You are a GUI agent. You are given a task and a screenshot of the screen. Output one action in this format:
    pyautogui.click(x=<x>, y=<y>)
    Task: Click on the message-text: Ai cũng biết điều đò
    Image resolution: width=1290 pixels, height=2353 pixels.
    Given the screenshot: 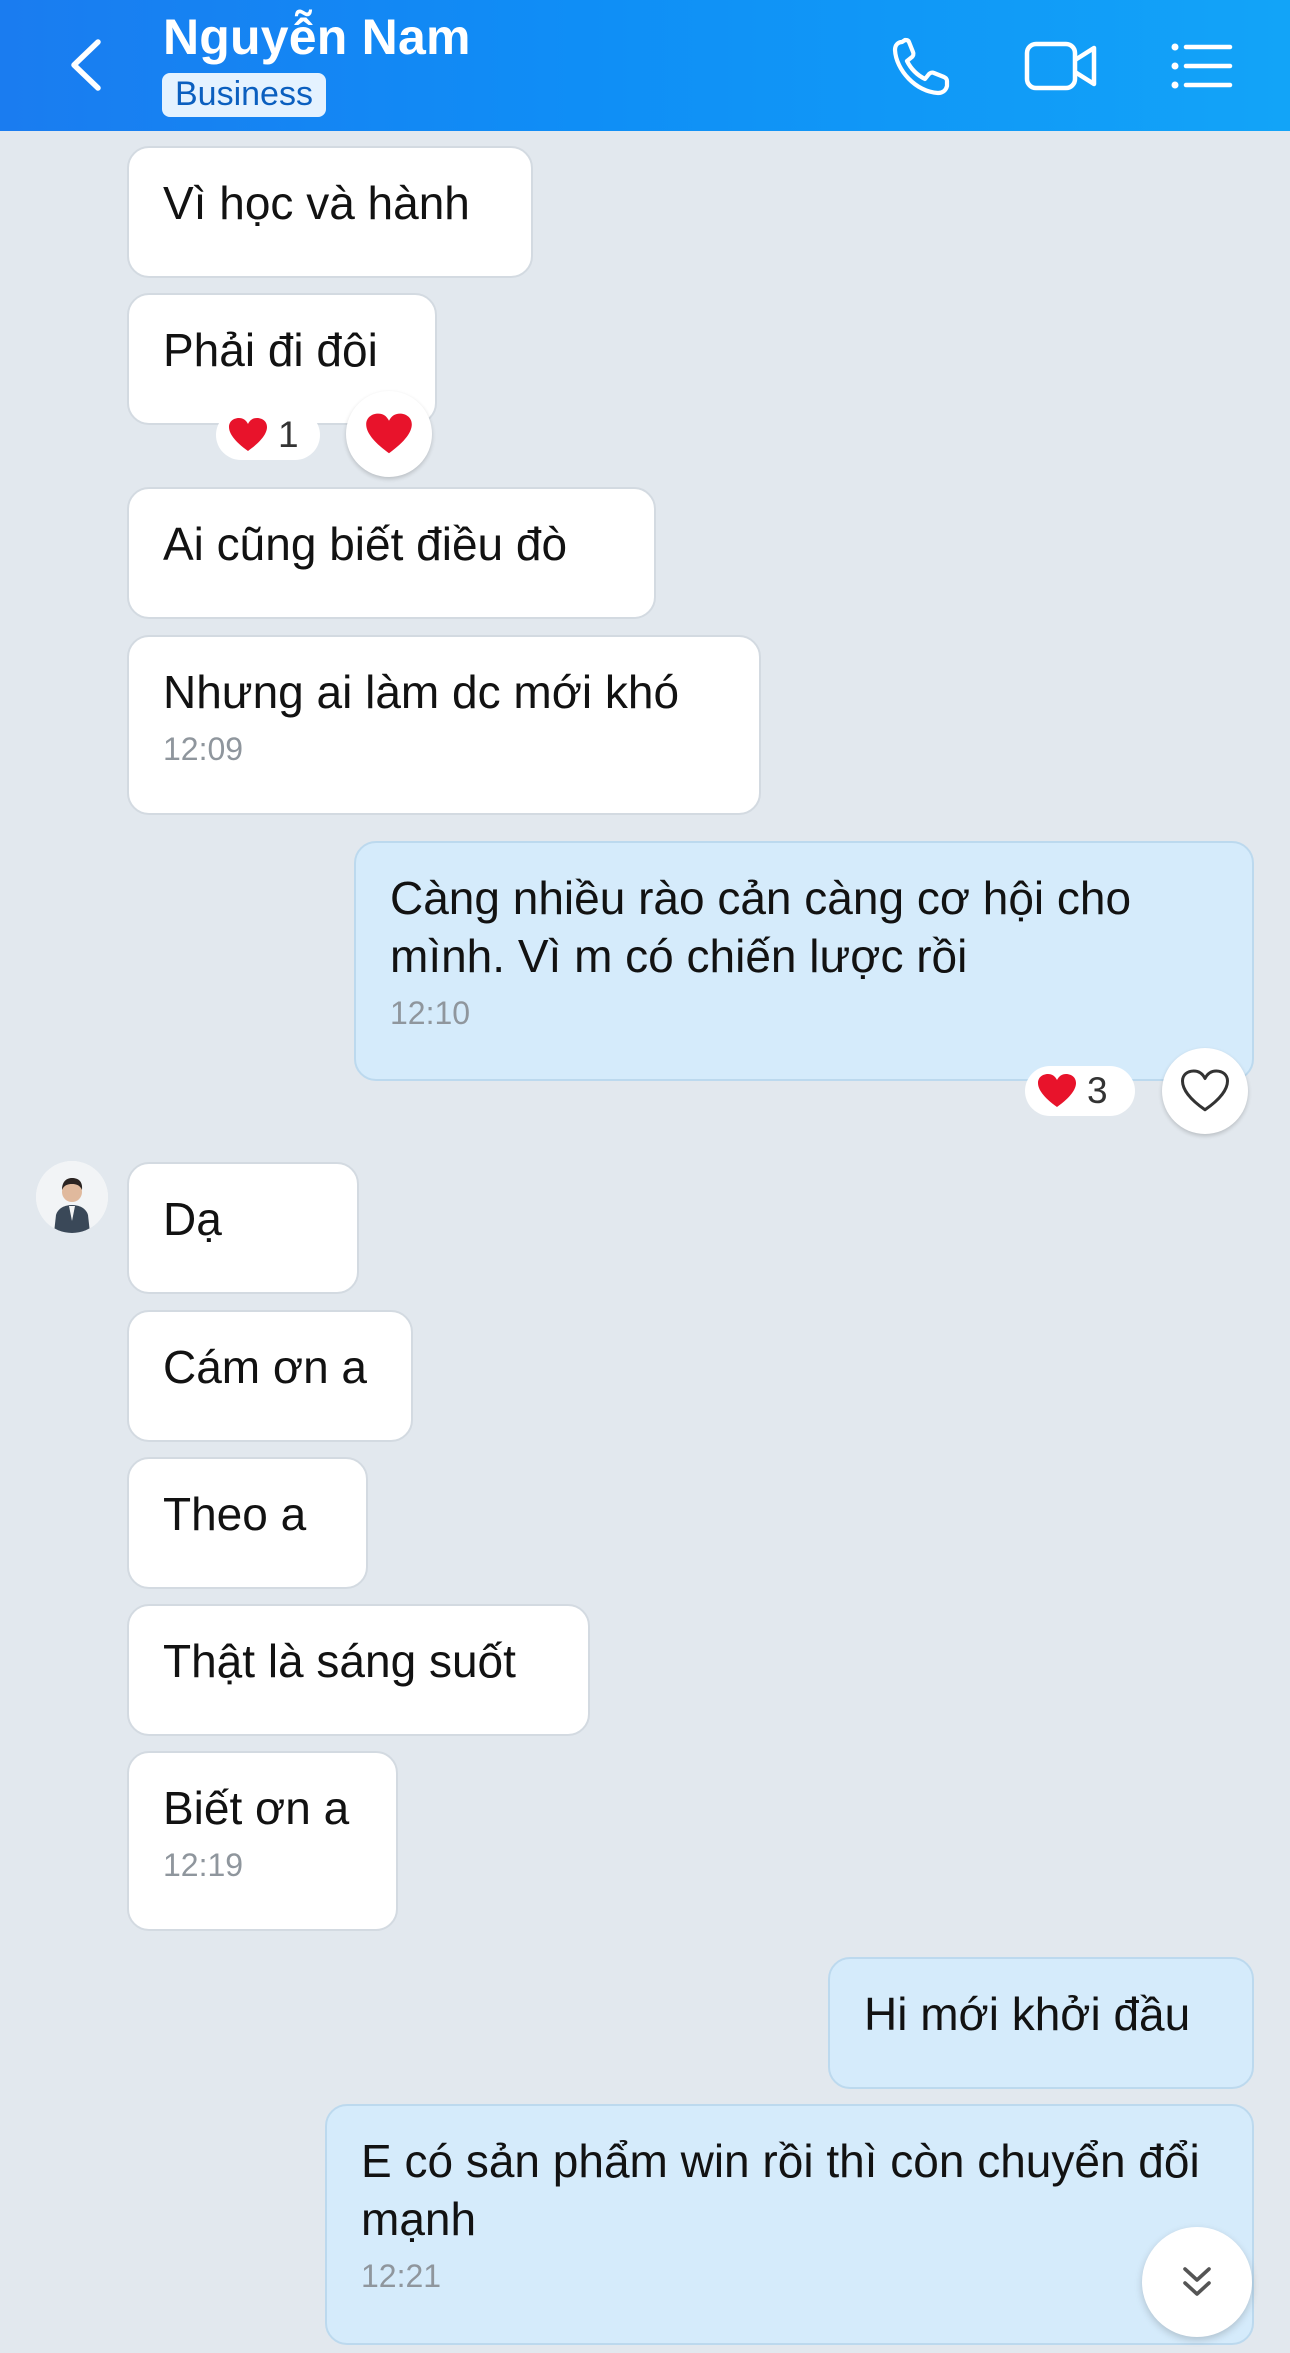 What is the action you would take?
    pyautogui.click(x=365, y=544)
    